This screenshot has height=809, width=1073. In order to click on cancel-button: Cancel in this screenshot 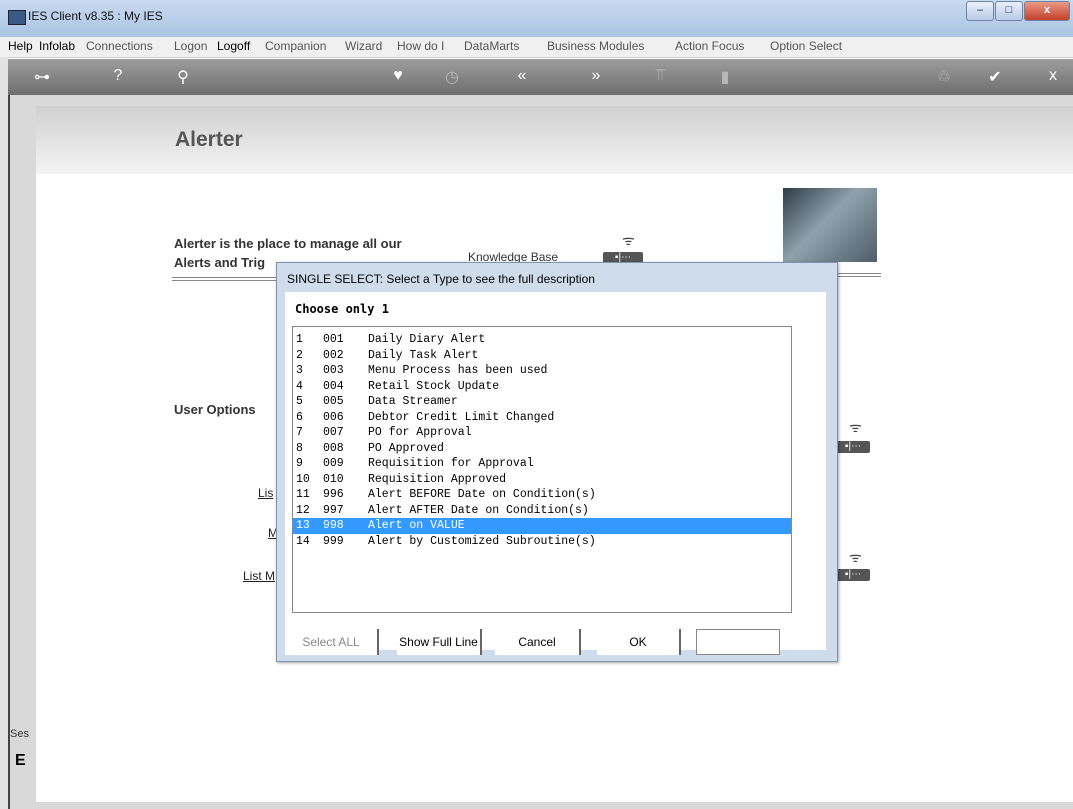, I will do `click(538, 642)`.